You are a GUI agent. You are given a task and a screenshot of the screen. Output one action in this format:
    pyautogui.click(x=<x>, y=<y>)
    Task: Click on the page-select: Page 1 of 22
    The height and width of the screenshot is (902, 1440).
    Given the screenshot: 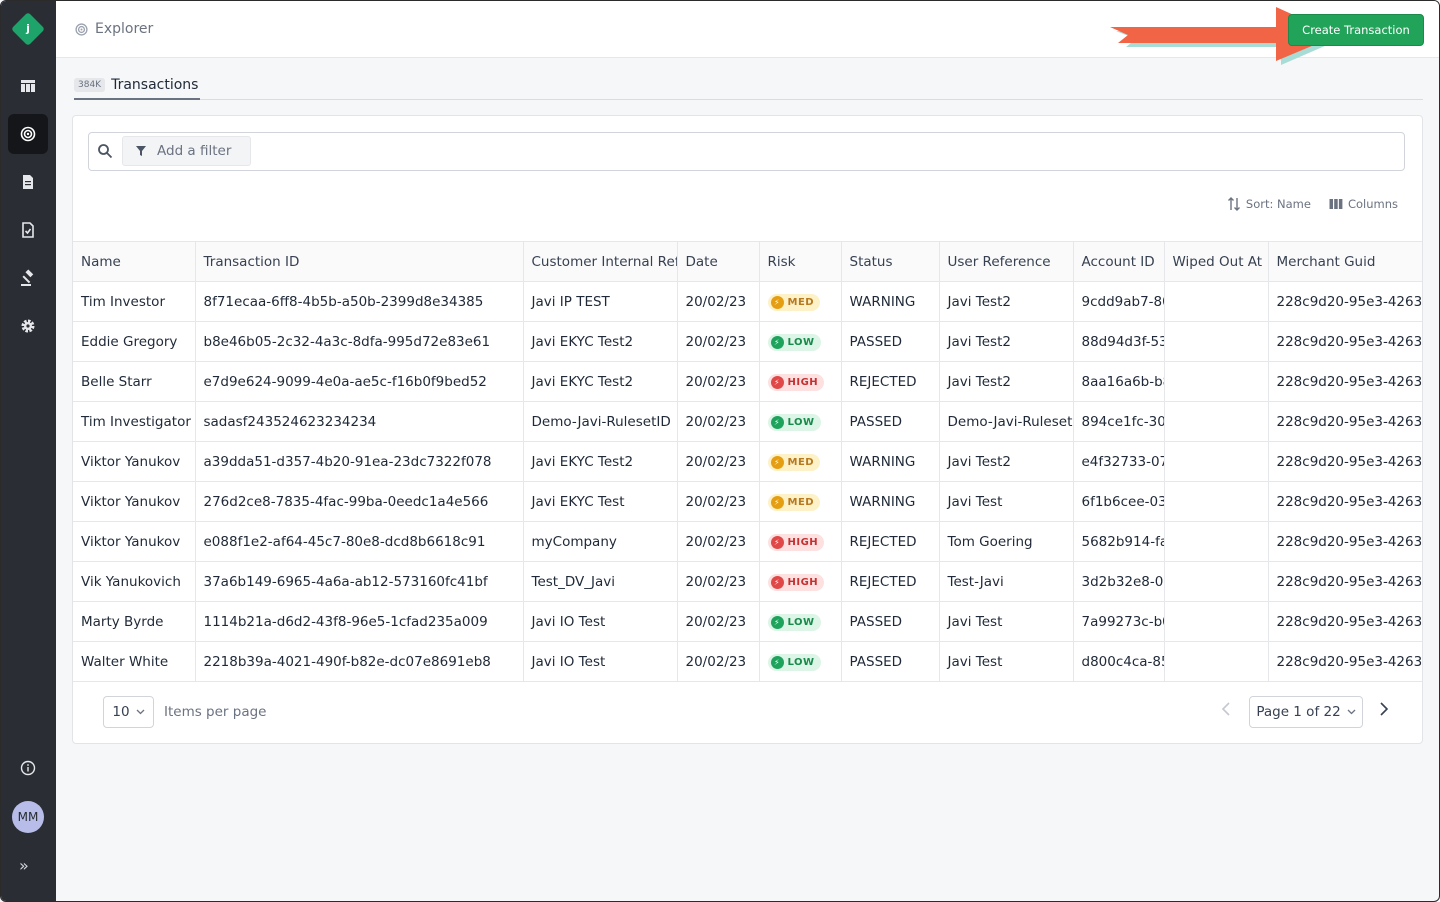 What is the action you would take?
    pyautogui.click(x=1306, y=712)
    